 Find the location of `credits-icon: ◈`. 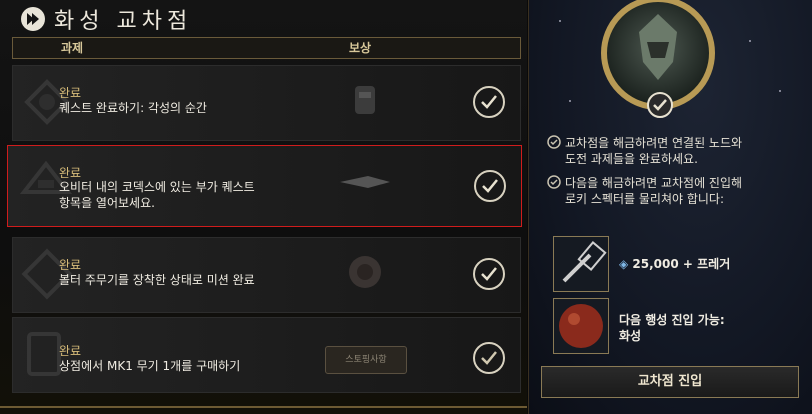

credits-icon: ◈ is located at coordinates (624, 264).